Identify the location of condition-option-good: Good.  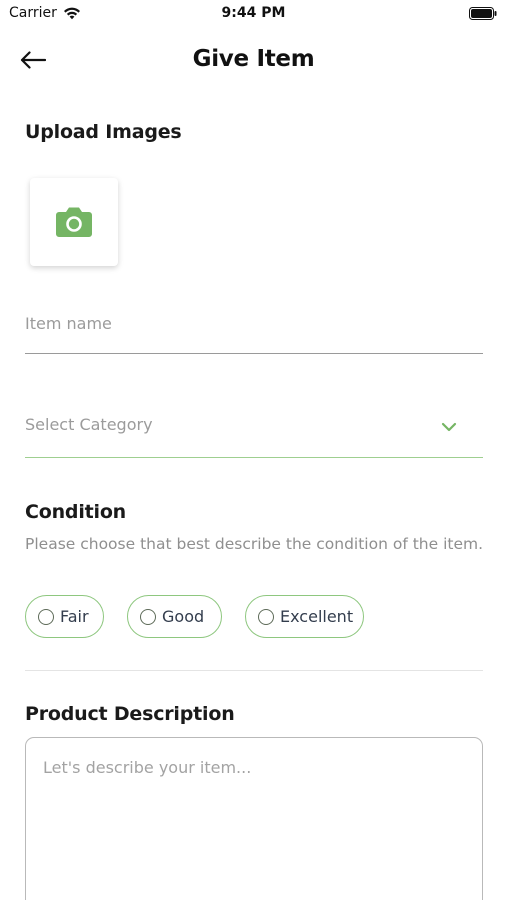
(174, 616).